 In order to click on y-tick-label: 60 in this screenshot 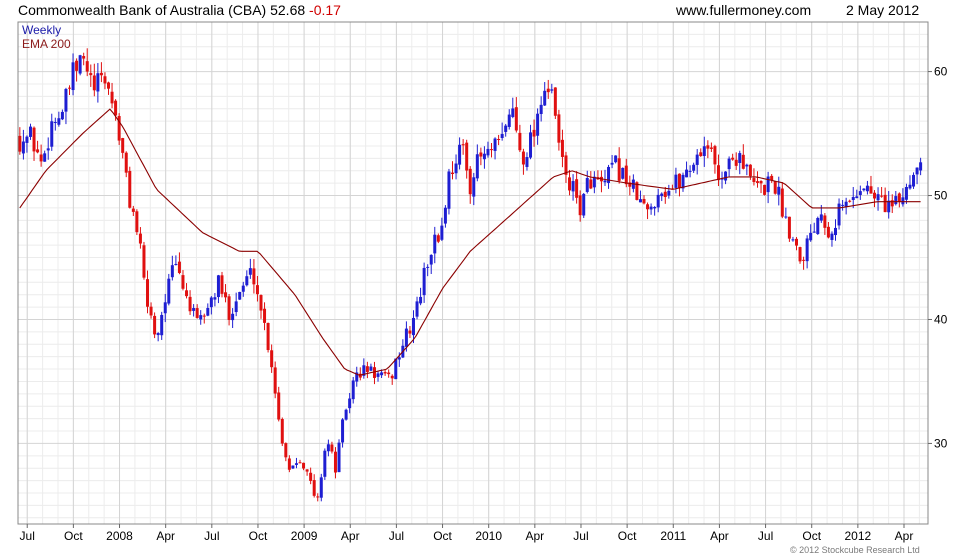, I will do `click(941, 72)`.